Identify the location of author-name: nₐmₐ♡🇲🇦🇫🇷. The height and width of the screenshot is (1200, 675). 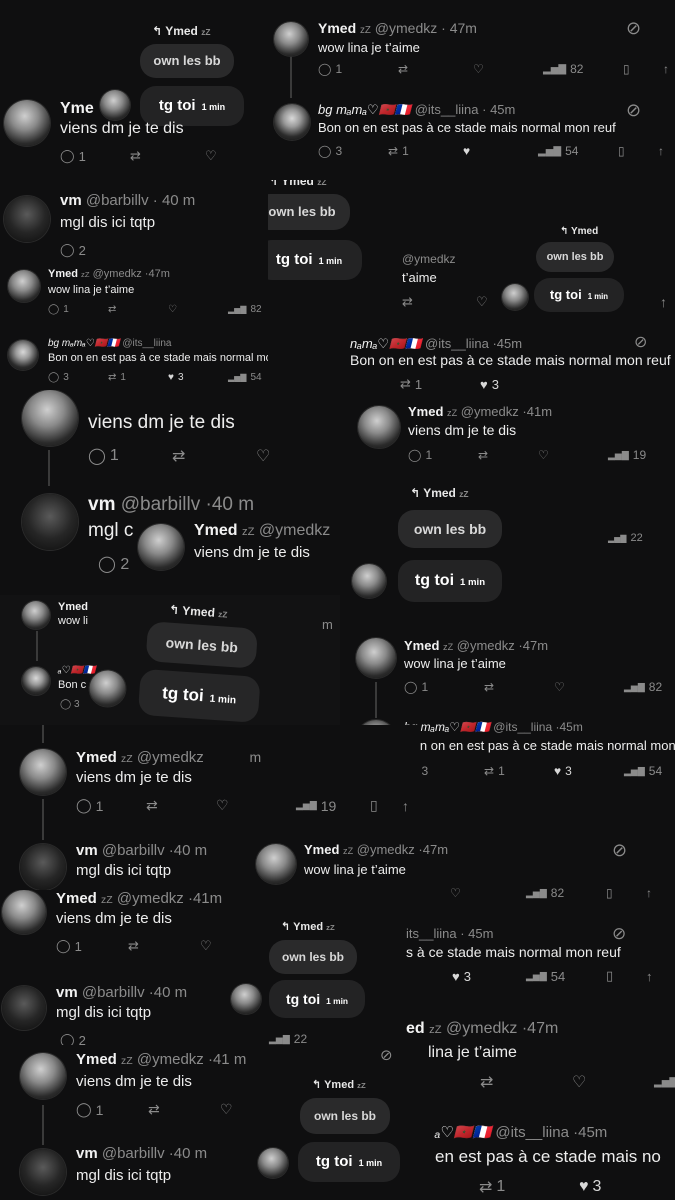
(385, 343).